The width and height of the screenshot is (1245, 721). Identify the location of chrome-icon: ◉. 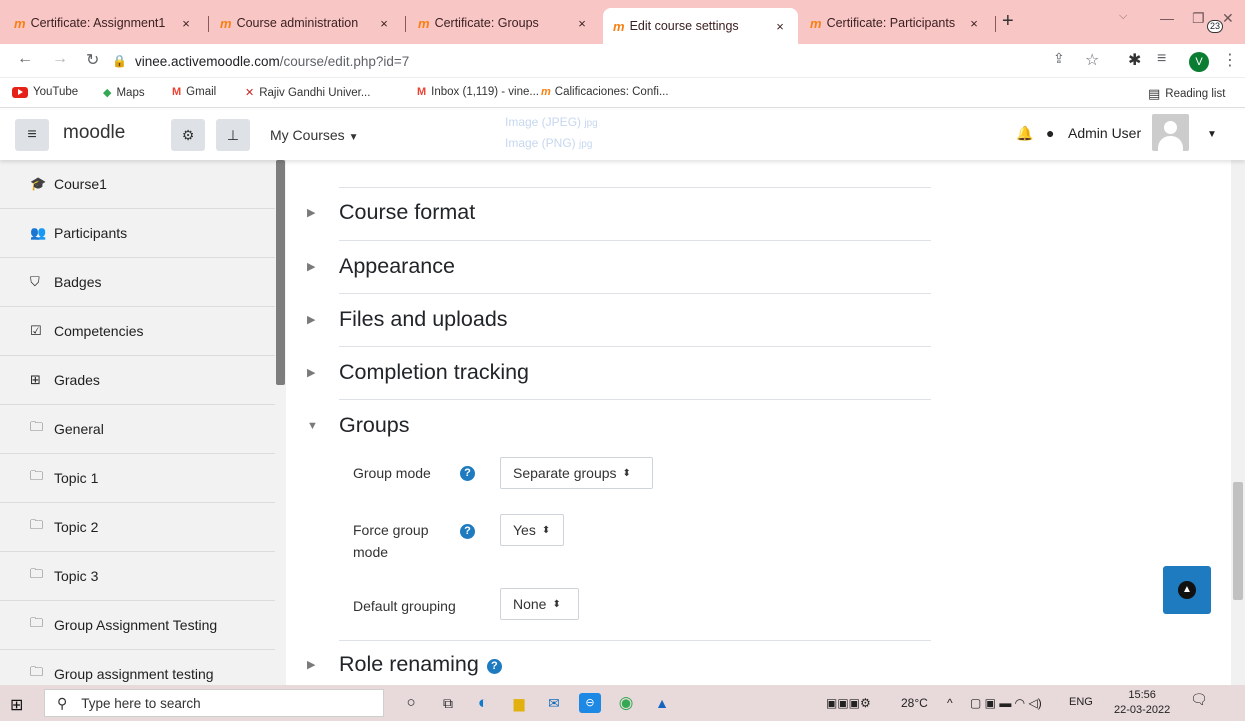
(626, 703).